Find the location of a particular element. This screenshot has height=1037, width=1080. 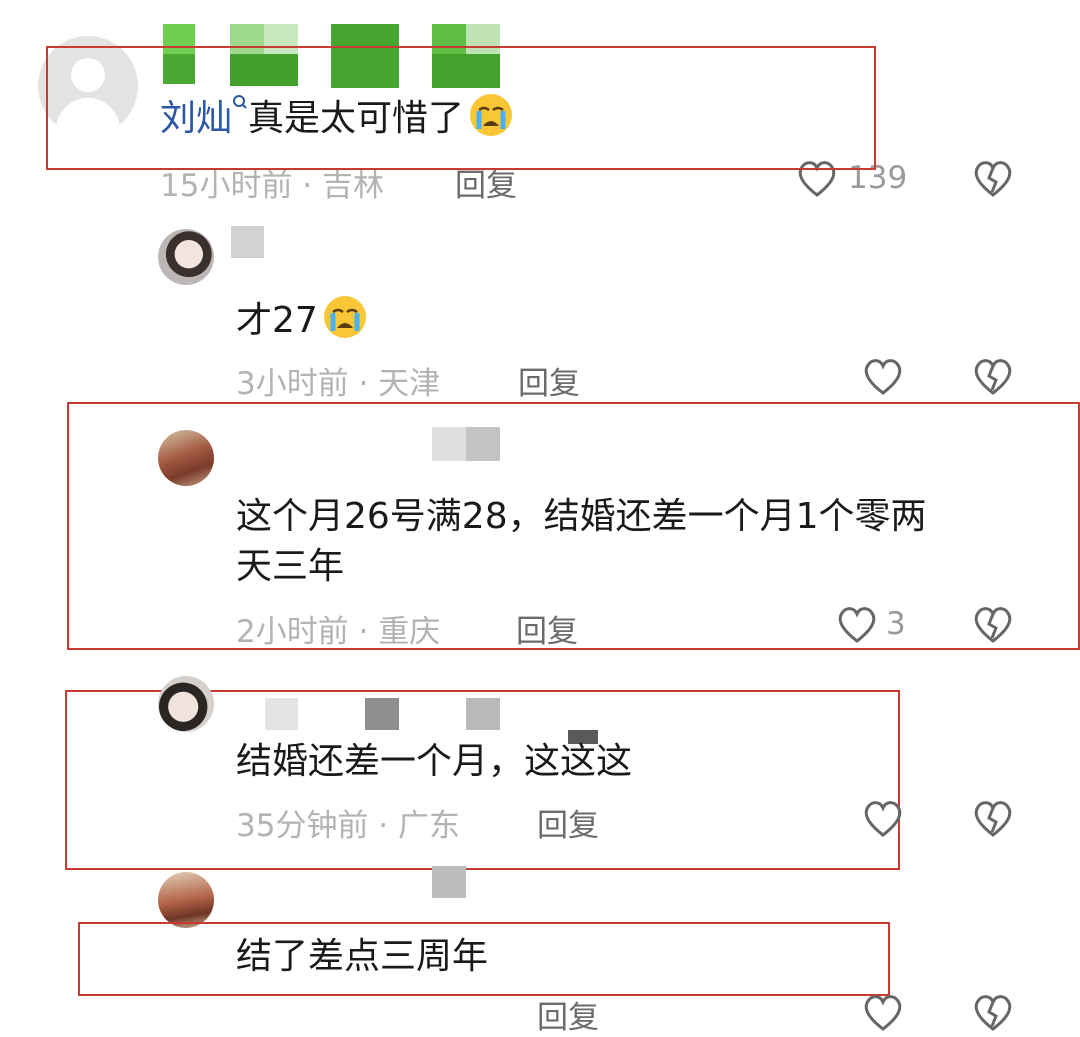

crying-face-emoji is located at coordinates (345, 317).